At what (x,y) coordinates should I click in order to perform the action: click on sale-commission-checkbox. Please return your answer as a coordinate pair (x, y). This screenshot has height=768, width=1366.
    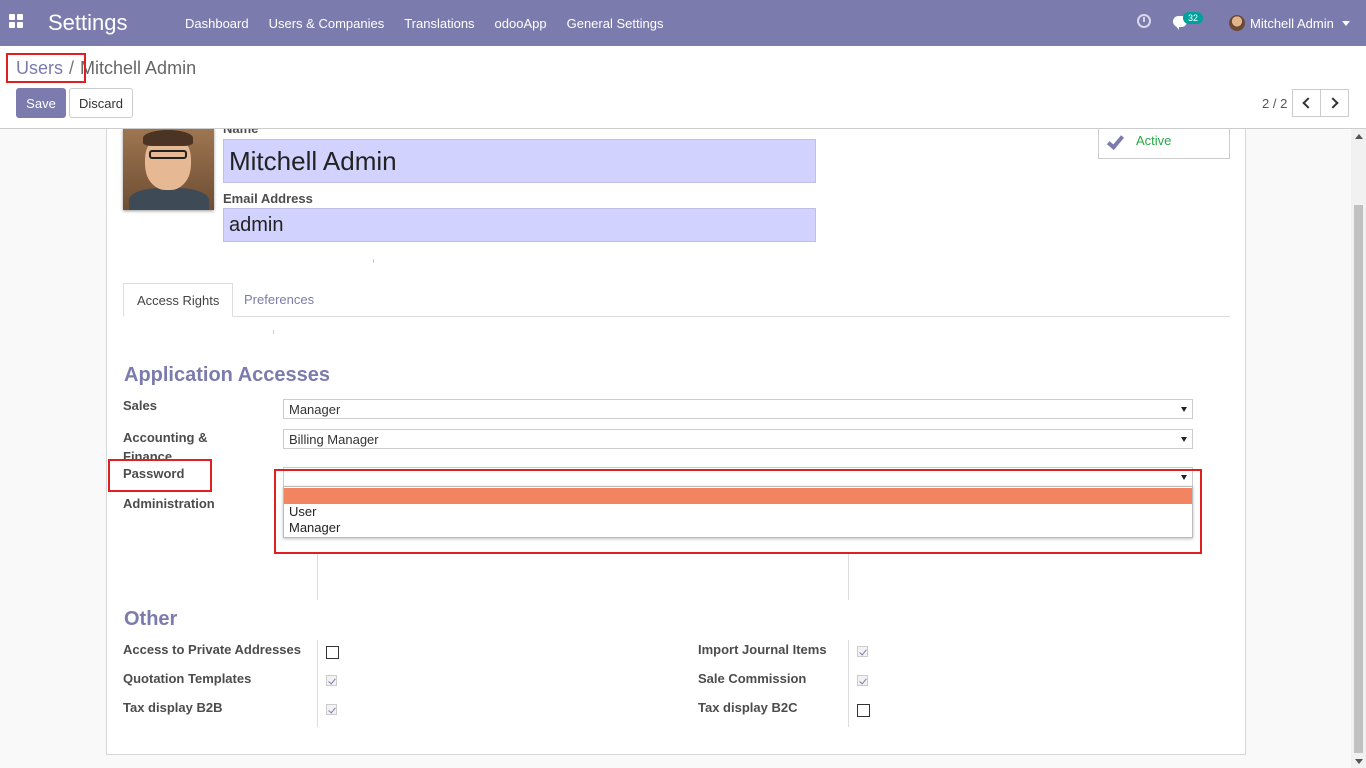
    Looking at the image, I should click on (862, 680).